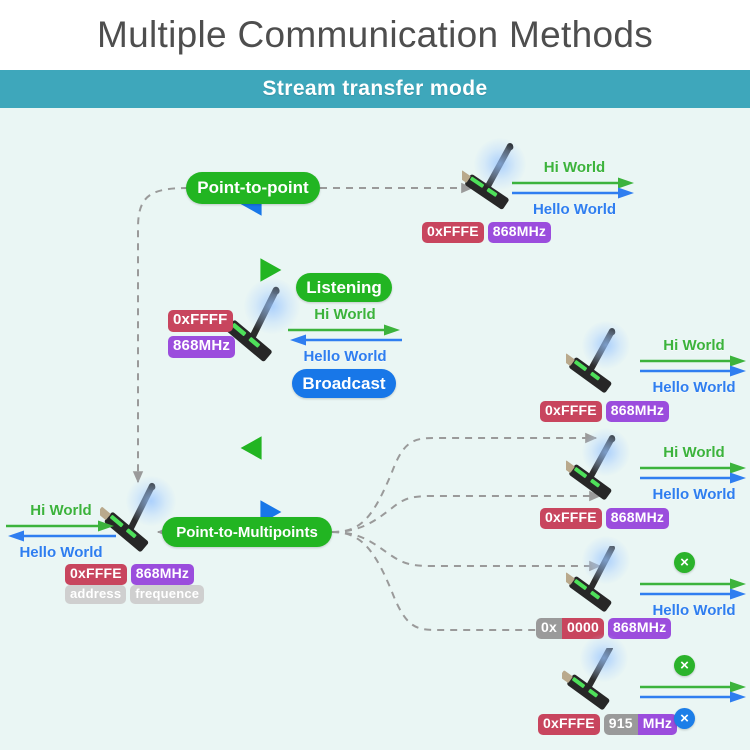 The image size is (750, 750). I want to click on flow-center-hub: Hi World Hello World, so click(345, 336).